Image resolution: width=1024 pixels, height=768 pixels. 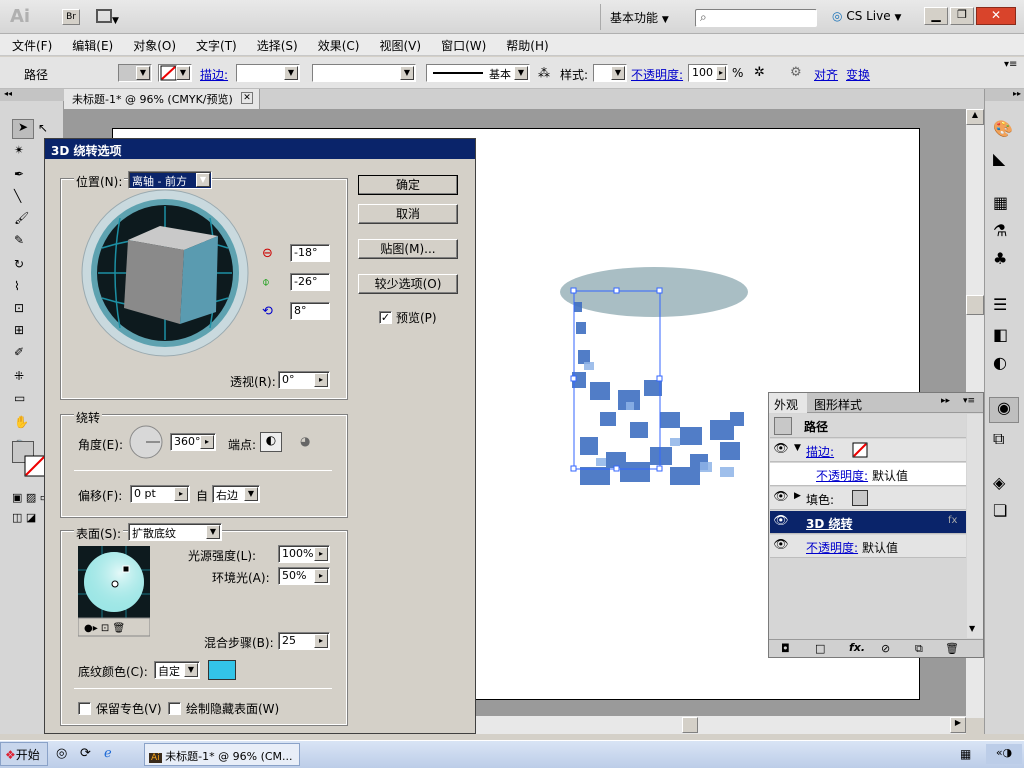 I want to click on menu-file: 文件(F), so click(x=30, y=44).